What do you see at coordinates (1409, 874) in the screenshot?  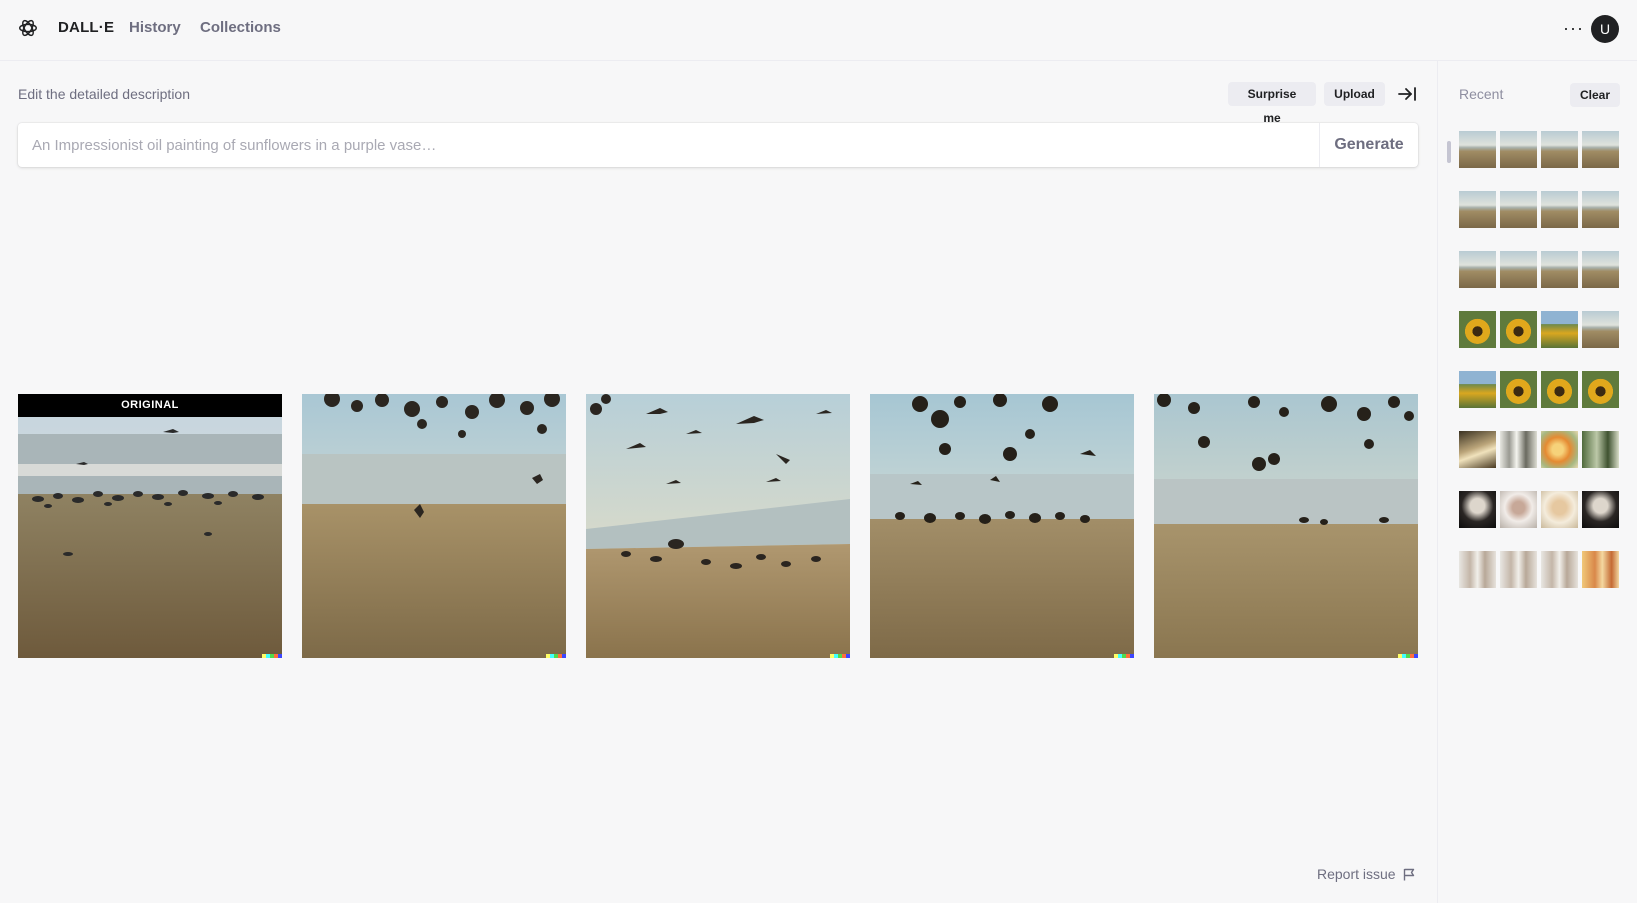 I see `flag-icon` at bounding box center [1409, 874].